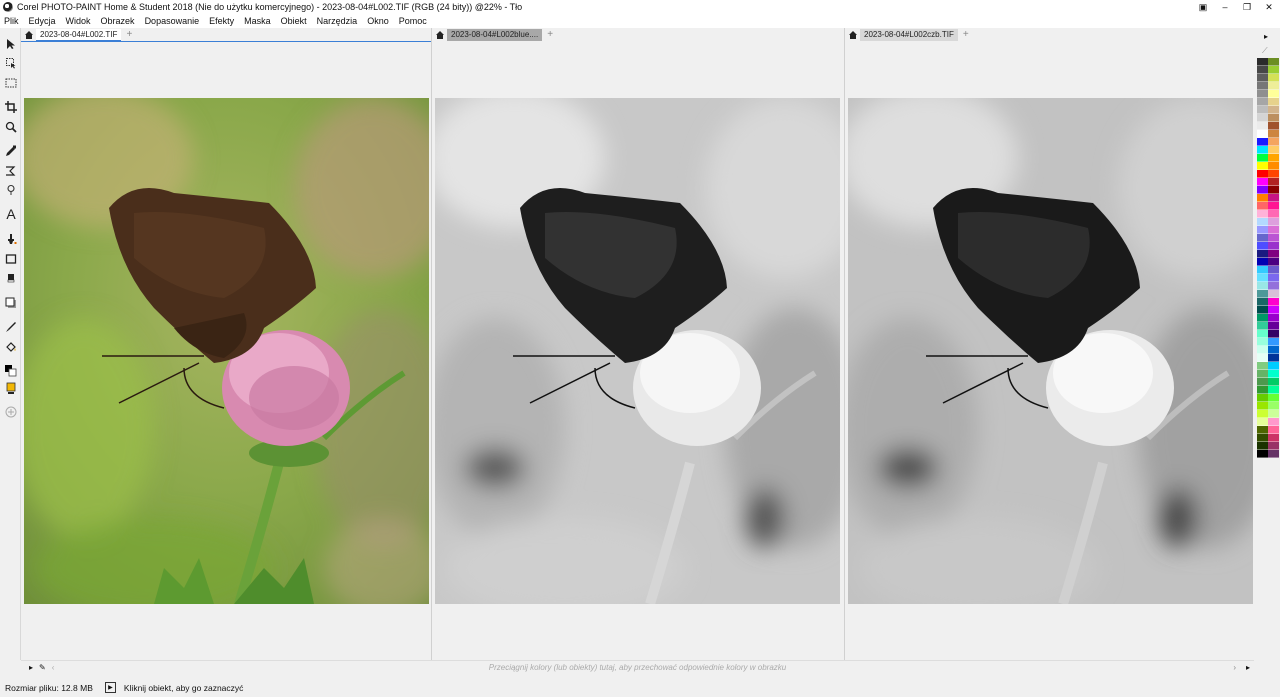 The width and height of the screenshot is (1280, 697). I want to click on brush-icon, so click(11, 327).